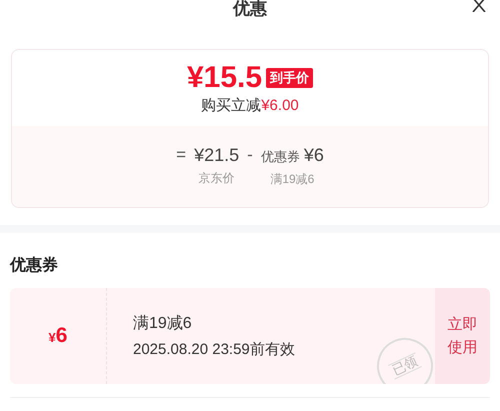 The height and width of the screenshot is (411, 500). Describe the element at coordinates (214, 350) in the screenshot. I see `coupon-validity: 2025.08.20 23:59前有效` at that location.